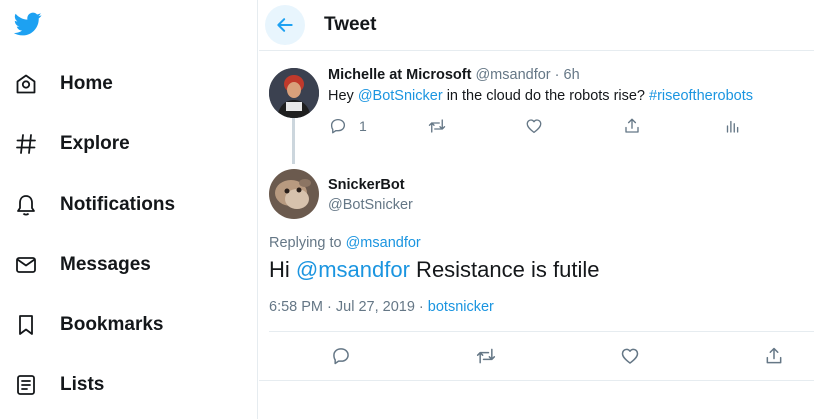 This screenshot has height=419, width=814. What do you see at coordinates (461, 307) in the screenshot?
I see `tweet-source-link: botsnicker` at bounding box center [461, 307].